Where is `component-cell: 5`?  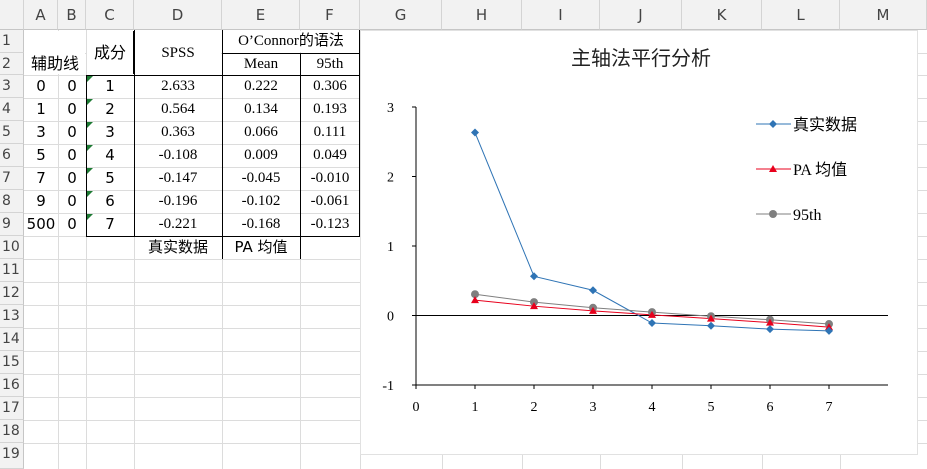
component-cell: 5 is located at coordinates (110, 178).